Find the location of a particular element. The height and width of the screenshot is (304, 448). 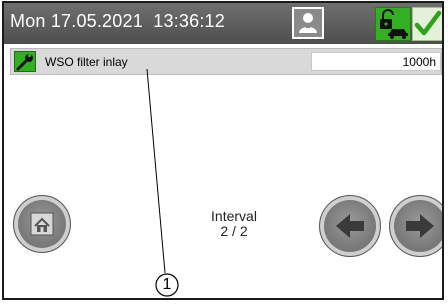

callout-number: 1 is located at coordinates (167, 284).